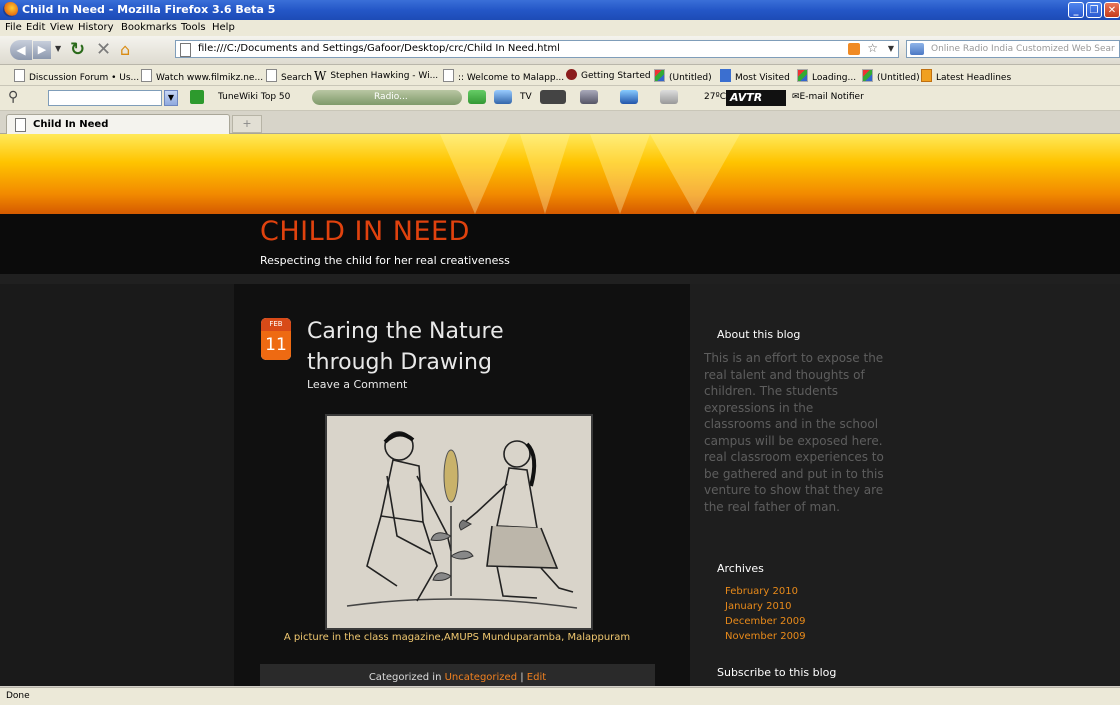 This screenshot has width=1120, height=705. What do you see at coordinates (831, 97) in the screenshot?
I see `email-notifier-label: E-mail Notifier` at bounding box center [831, 97].